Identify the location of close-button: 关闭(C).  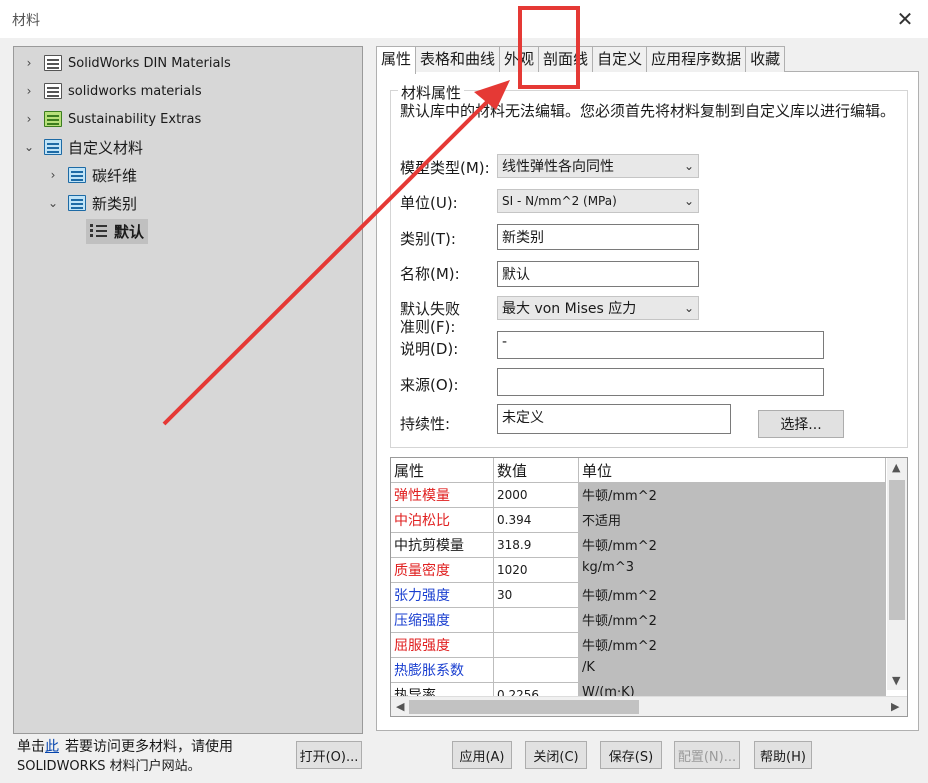
(556, 755).